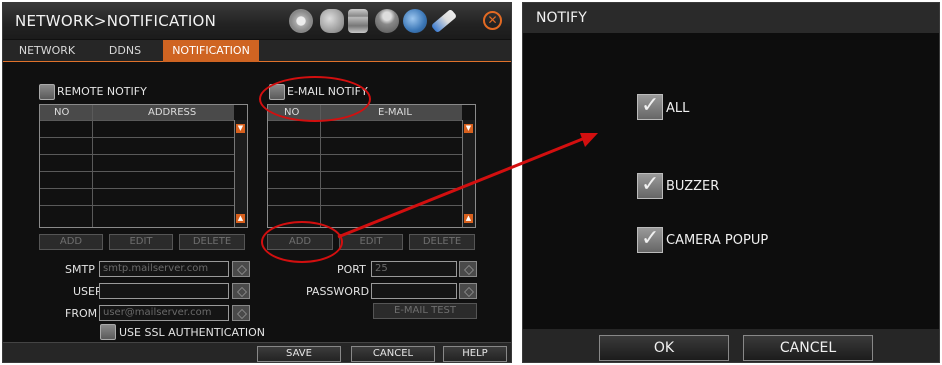 This screenshot has width=942, height=365. I want to click on annotation-arrow, so click(467, 186).